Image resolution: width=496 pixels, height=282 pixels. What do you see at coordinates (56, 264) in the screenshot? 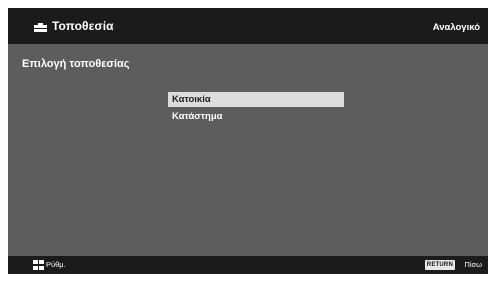
I see `options-label: Ρύθμ.` at bounding box center [56, 264].